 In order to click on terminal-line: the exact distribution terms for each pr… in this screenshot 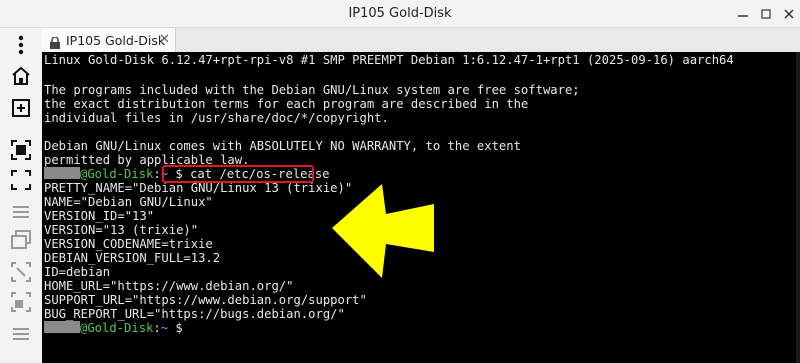, I will do `click(286, 104)`.